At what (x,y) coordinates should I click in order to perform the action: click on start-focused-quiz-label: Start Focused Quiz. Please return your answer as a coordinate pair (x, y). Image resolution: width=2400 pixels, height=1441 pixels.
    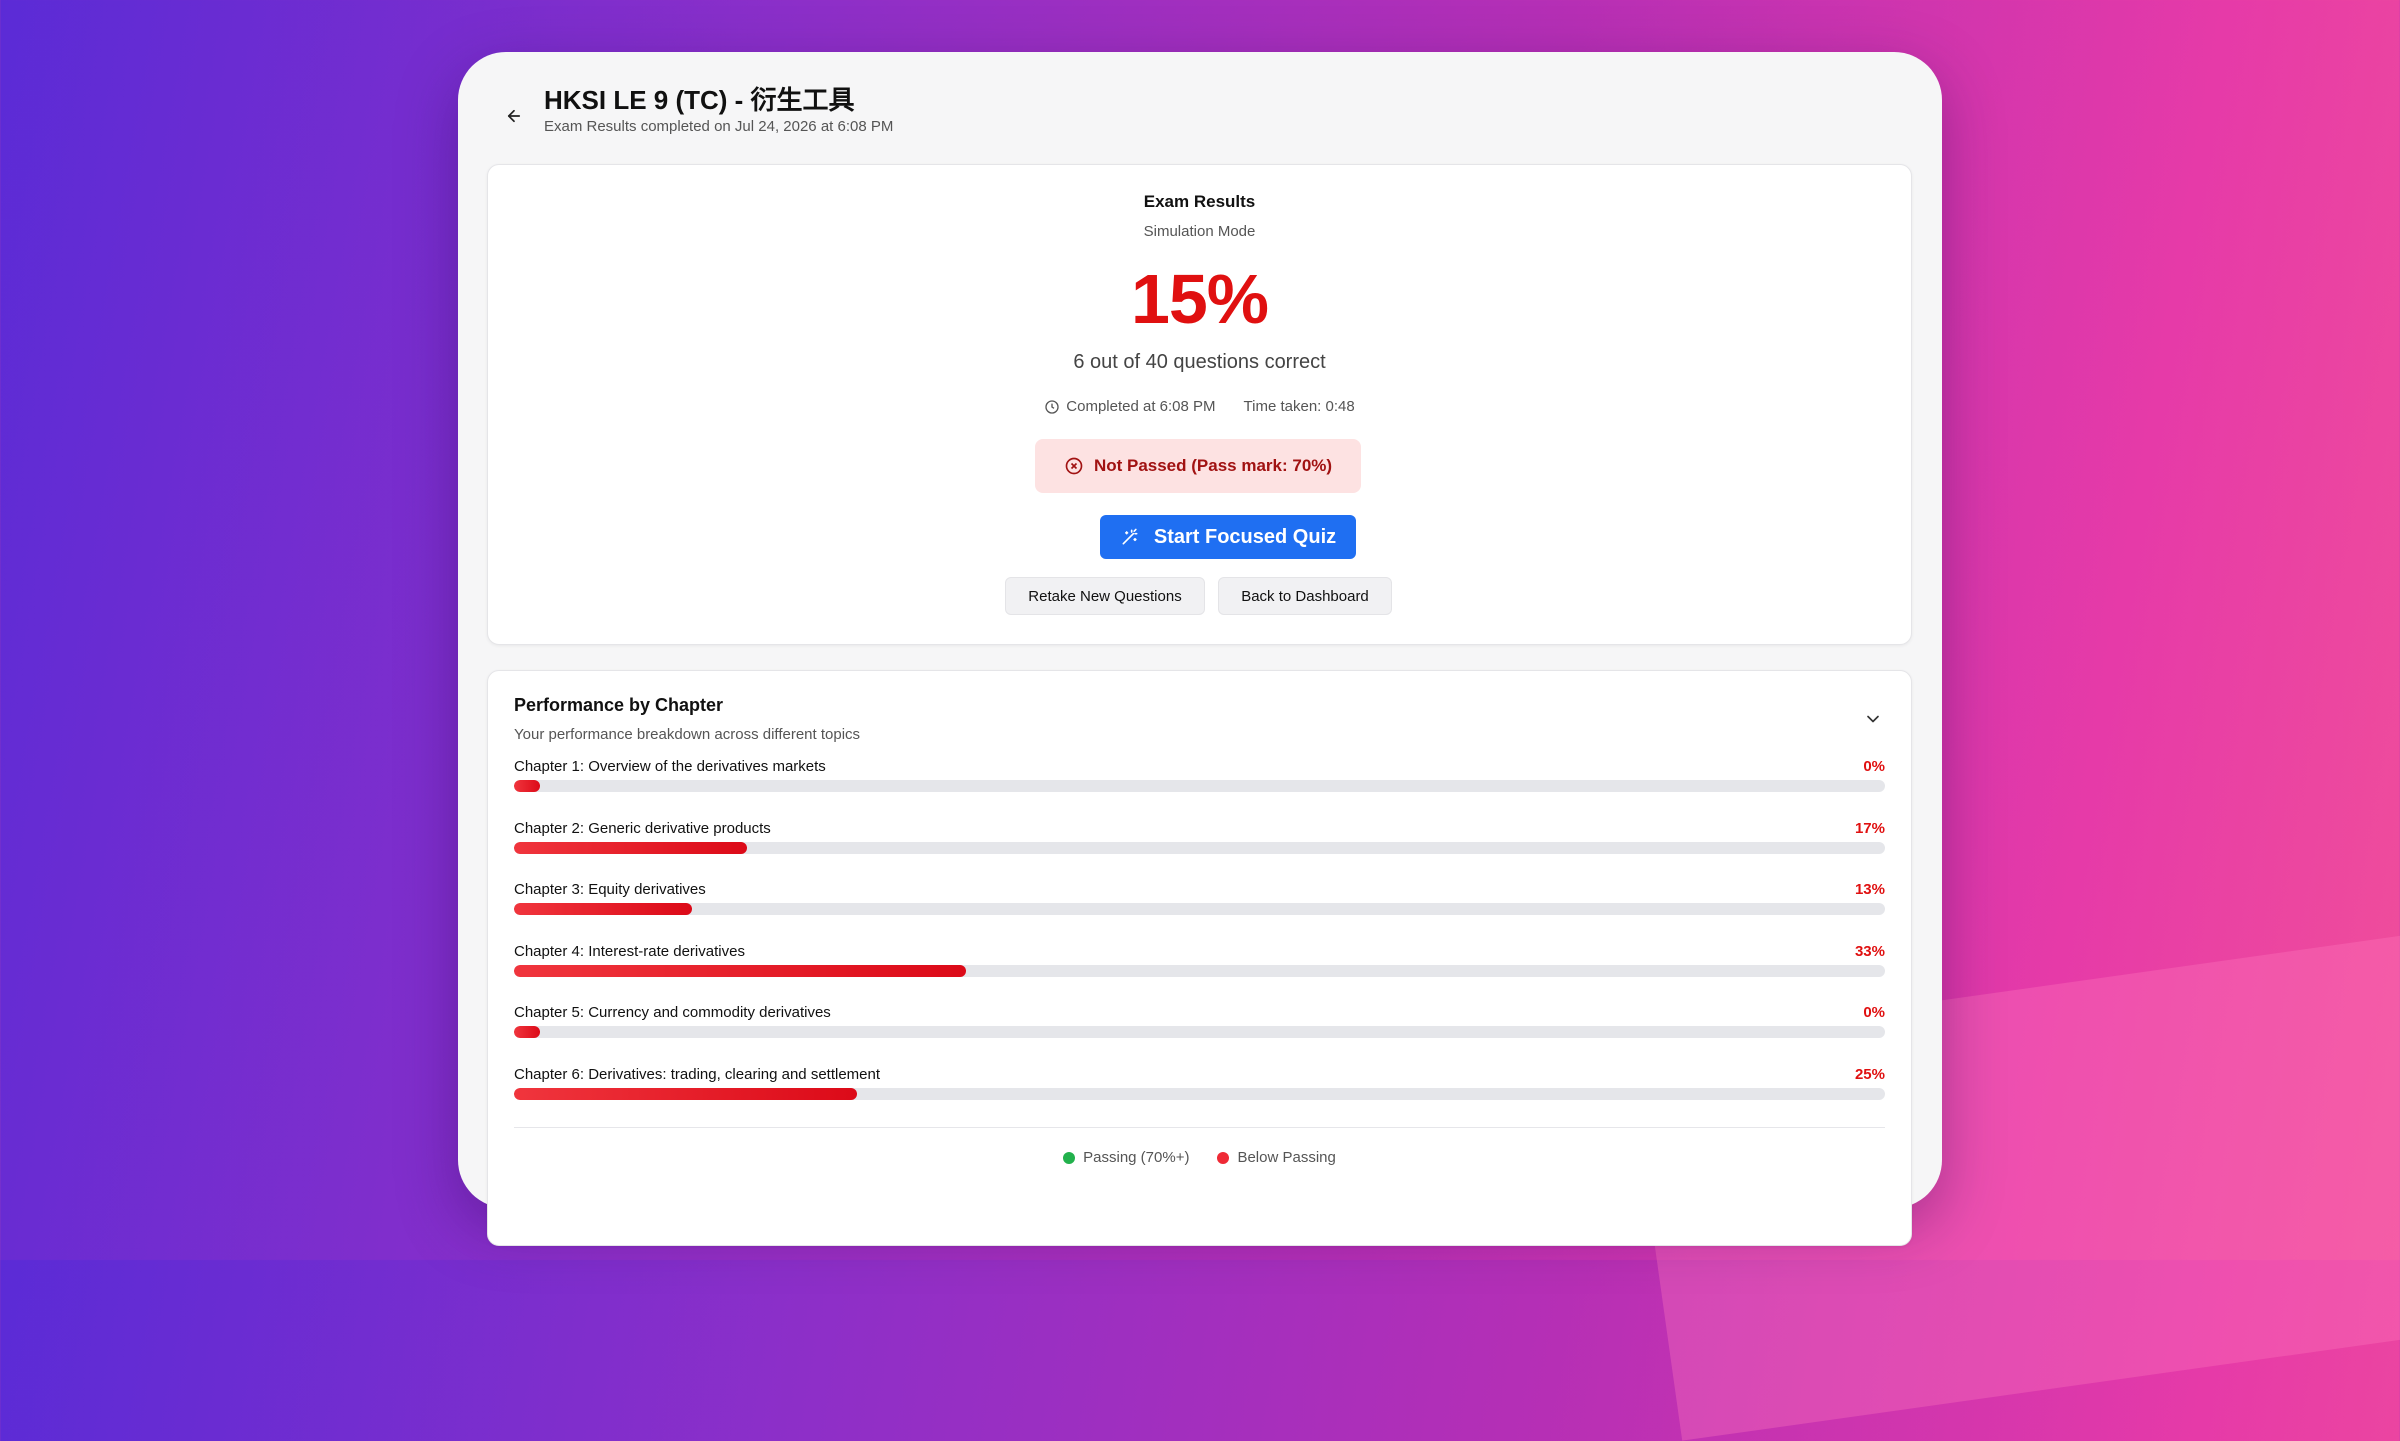
    Looking at the image, I should click on (1245, 536).